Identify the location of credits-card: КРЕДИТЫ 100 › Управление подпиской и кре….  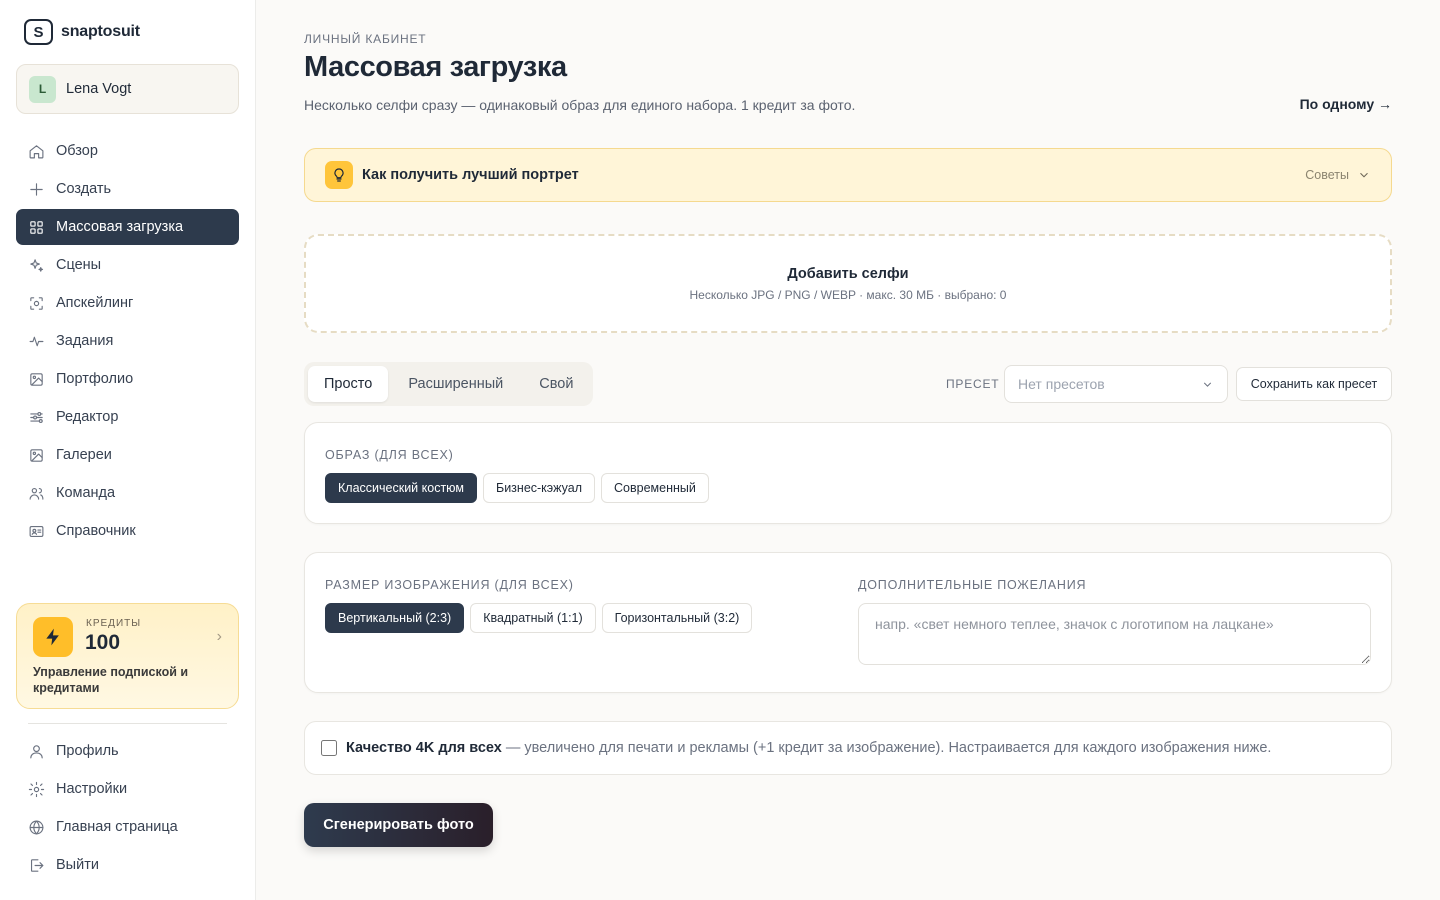
(127, 656).